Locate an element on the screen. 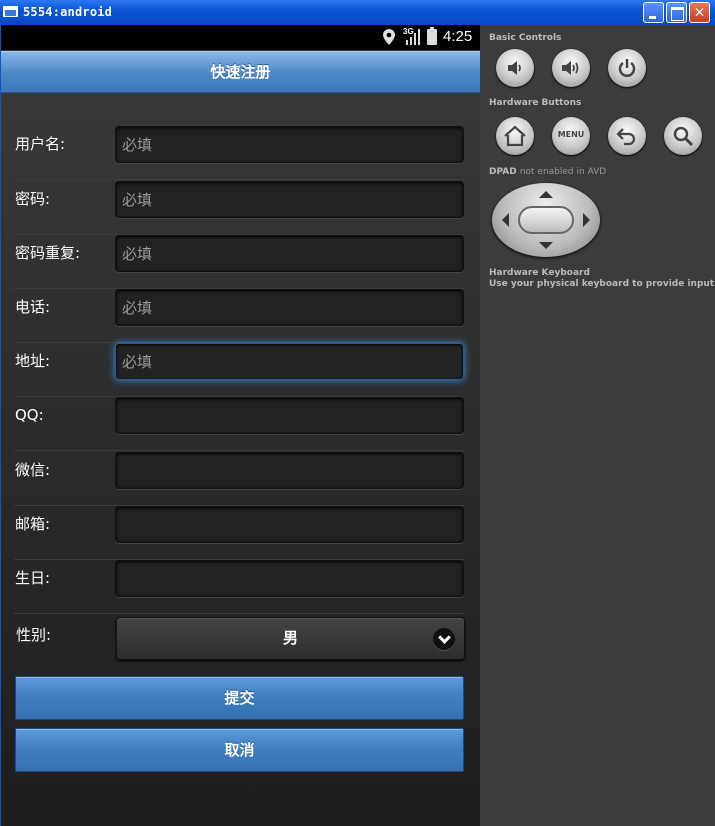 This screenshot has width=715, height=826. power-icon is located at coordinates (627, 68).